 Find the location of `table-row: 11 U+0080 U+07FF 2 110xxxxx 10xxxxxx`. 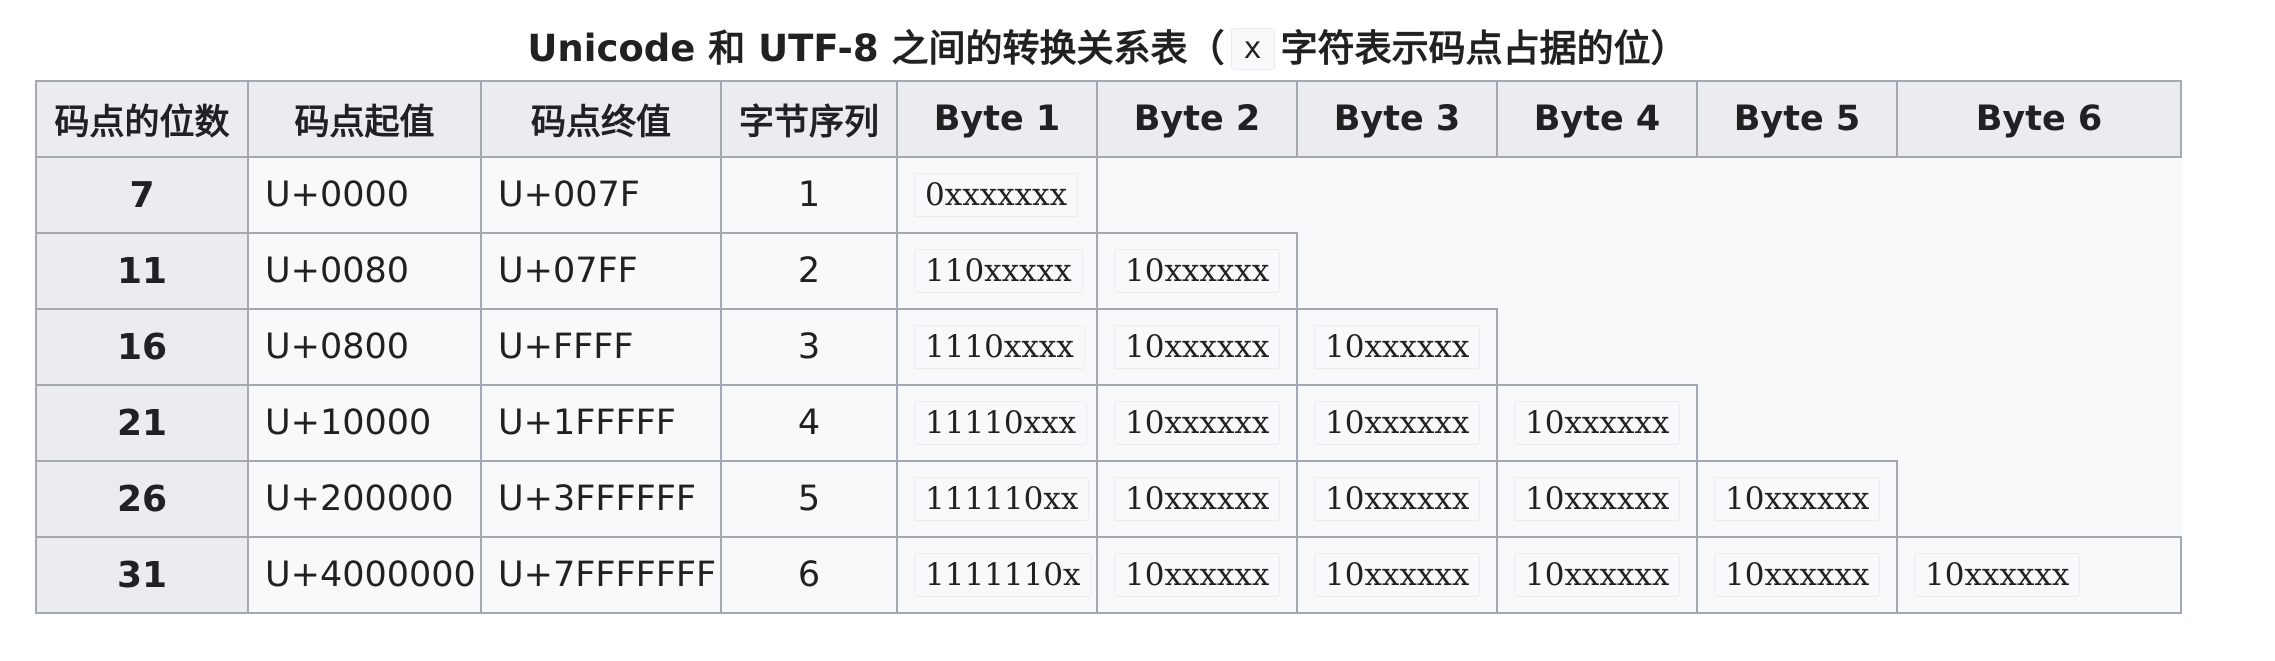

table-row: 11 U+0080 U+07FF 2 110xxxxx 10xxxxxx is located at coordinates (1108, 271).